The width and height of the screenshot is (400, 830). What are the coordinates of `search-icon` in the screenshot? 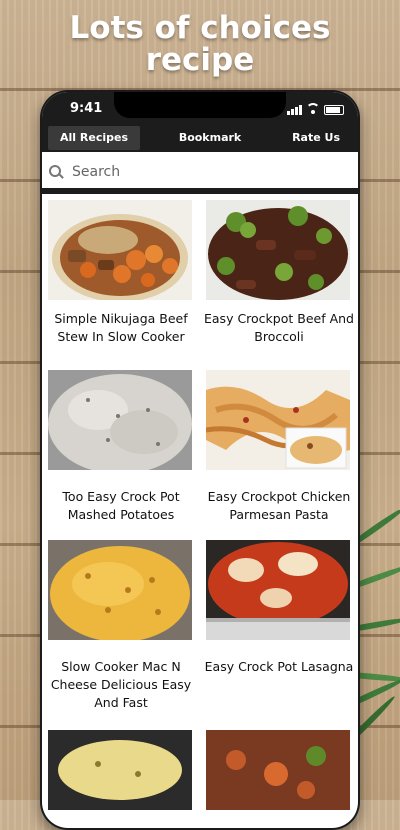 It's located at (56, 172).